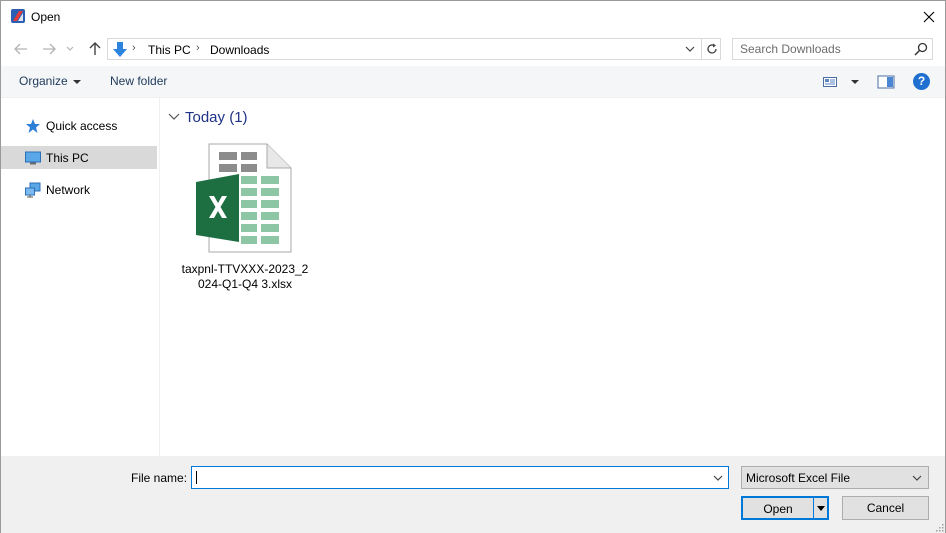  I want to click on sidebar-item-quick-access: Quick access, so click(79, 125).